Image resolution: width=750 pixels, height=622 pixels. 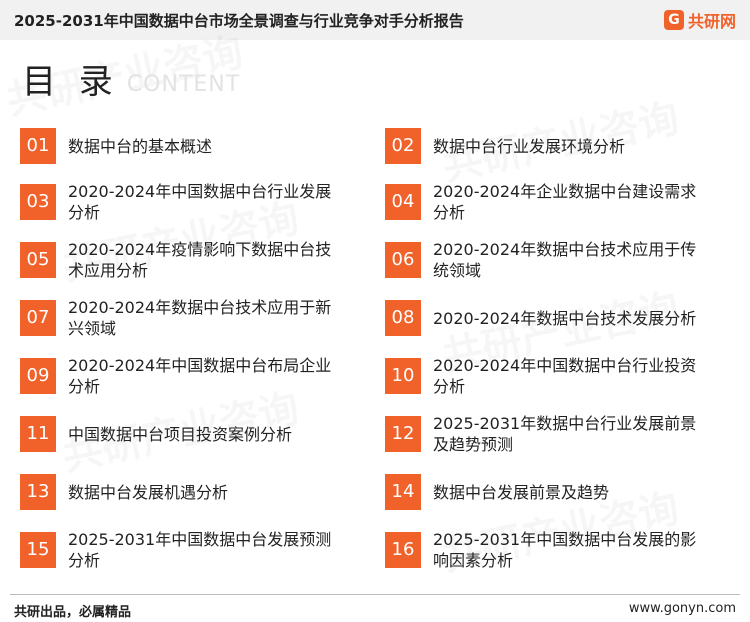 I want to click on toc-number-badge: 12, so click(x=403, y=434).